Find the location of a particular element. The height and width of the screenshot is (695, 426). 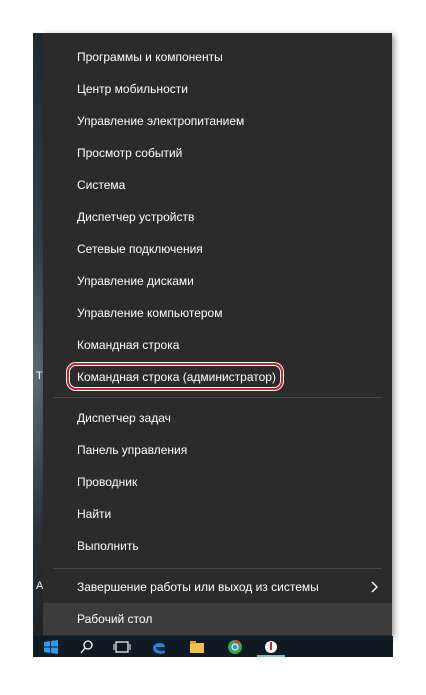

menu-item-shutdown-signout: Завершение работы или выход из системы is located at coordinates (217, 587).